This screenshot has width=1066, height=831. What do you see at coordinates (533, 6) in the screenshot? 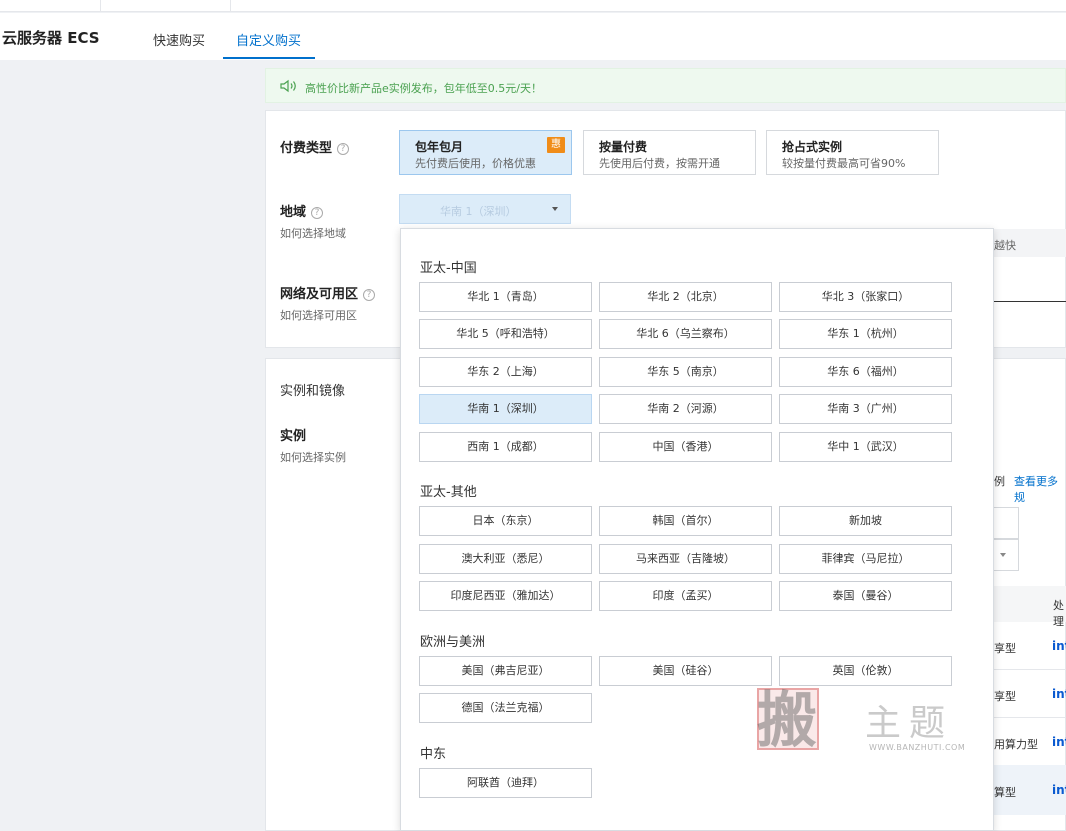
I see `top-strip` at bounding box center [533, 6].